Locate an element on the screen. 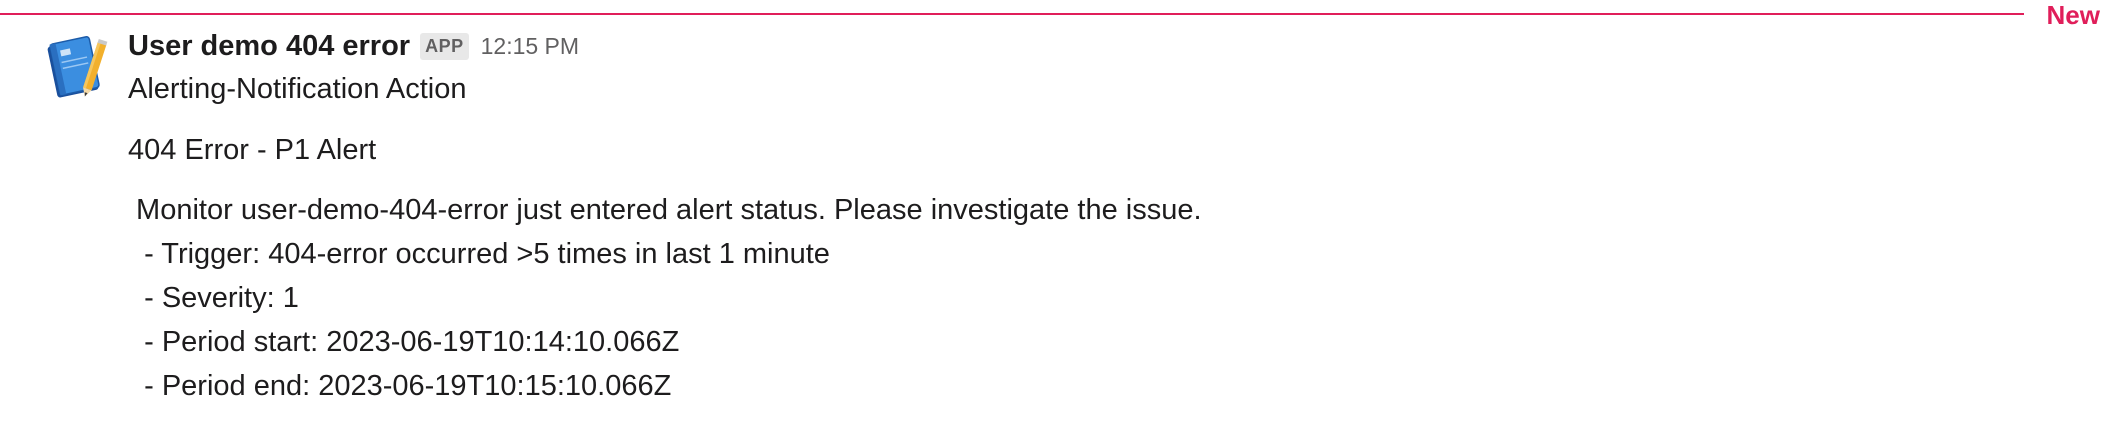  app-avatar-icon is located at coordinates (77, 67).